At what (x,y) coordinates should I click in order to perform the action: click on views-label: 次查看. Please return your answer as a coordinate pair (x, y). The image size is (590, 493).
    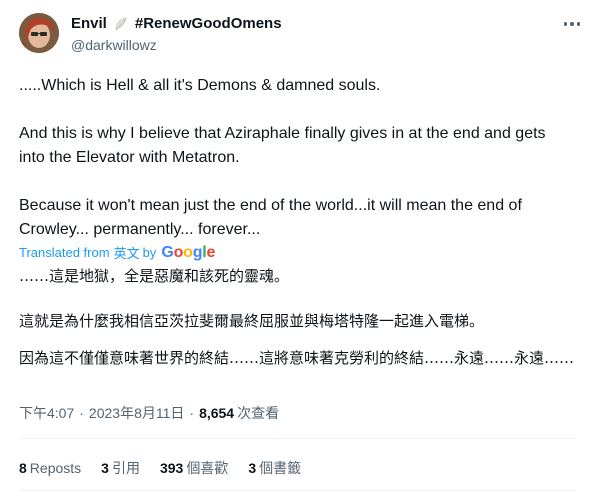
    Looking at the image, I should click on (258, 413).